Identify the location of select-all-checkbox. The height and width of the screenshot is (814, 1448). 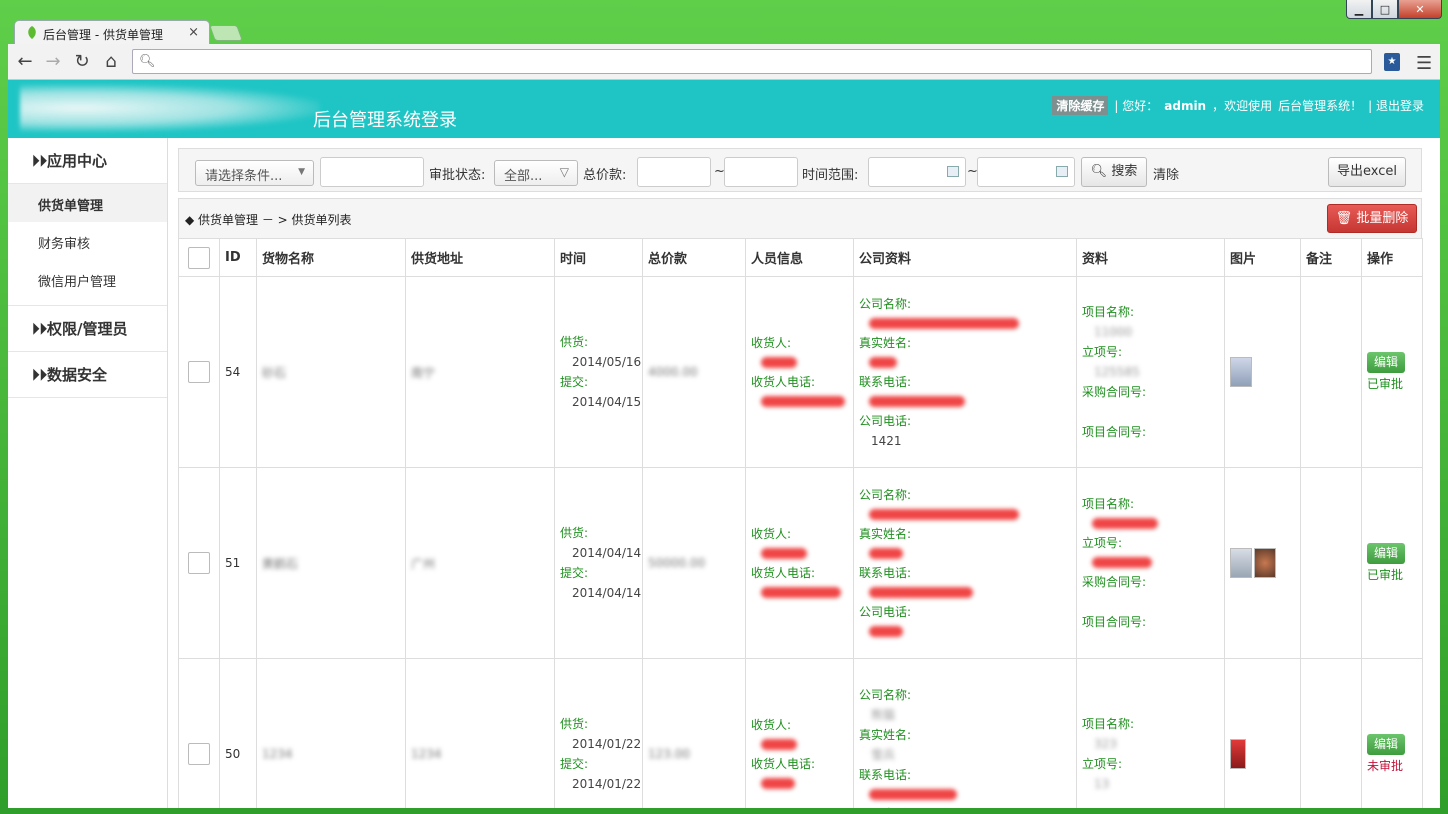
(199, 257).